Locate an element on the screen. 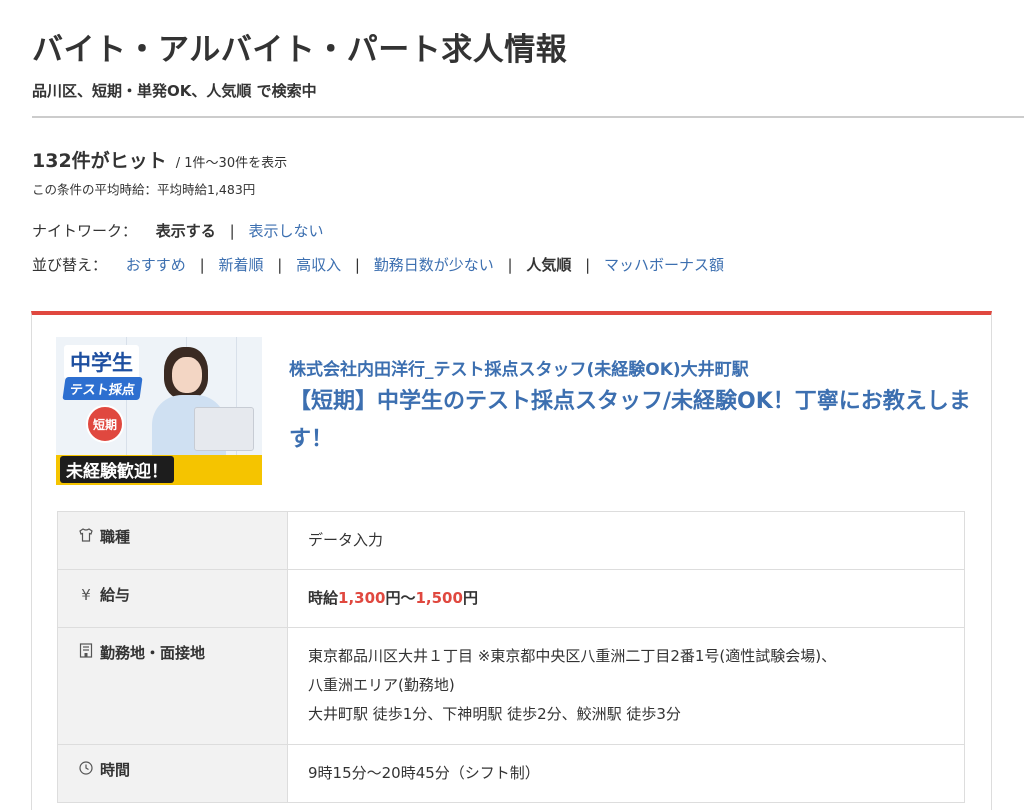 This screenshot has height=810, width=1024. night-work-label: ナイトワーク： is located at coordinates (85, 231).